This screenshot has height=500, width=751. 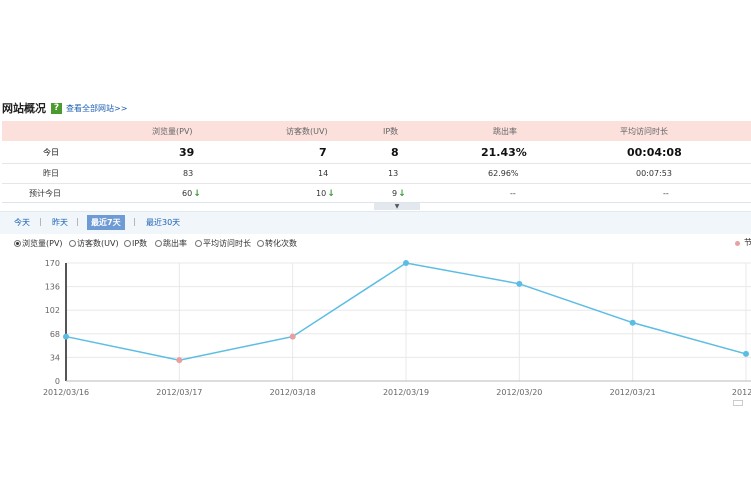 I want to click on metric-option-conversions: 转化次数, so click(x=277, y=243).